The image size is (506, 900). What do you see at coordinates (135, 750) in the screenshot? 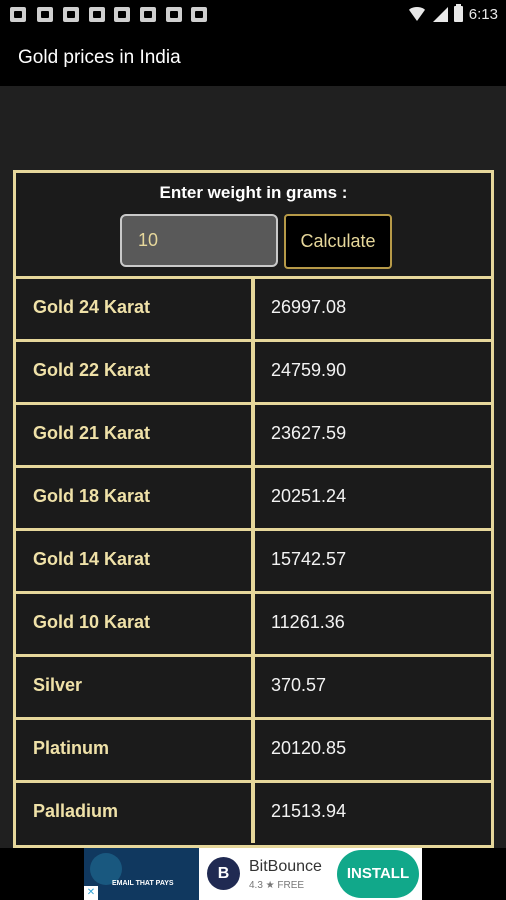
I see `metal-cell: Platinum` at bounding box center [135, 750].